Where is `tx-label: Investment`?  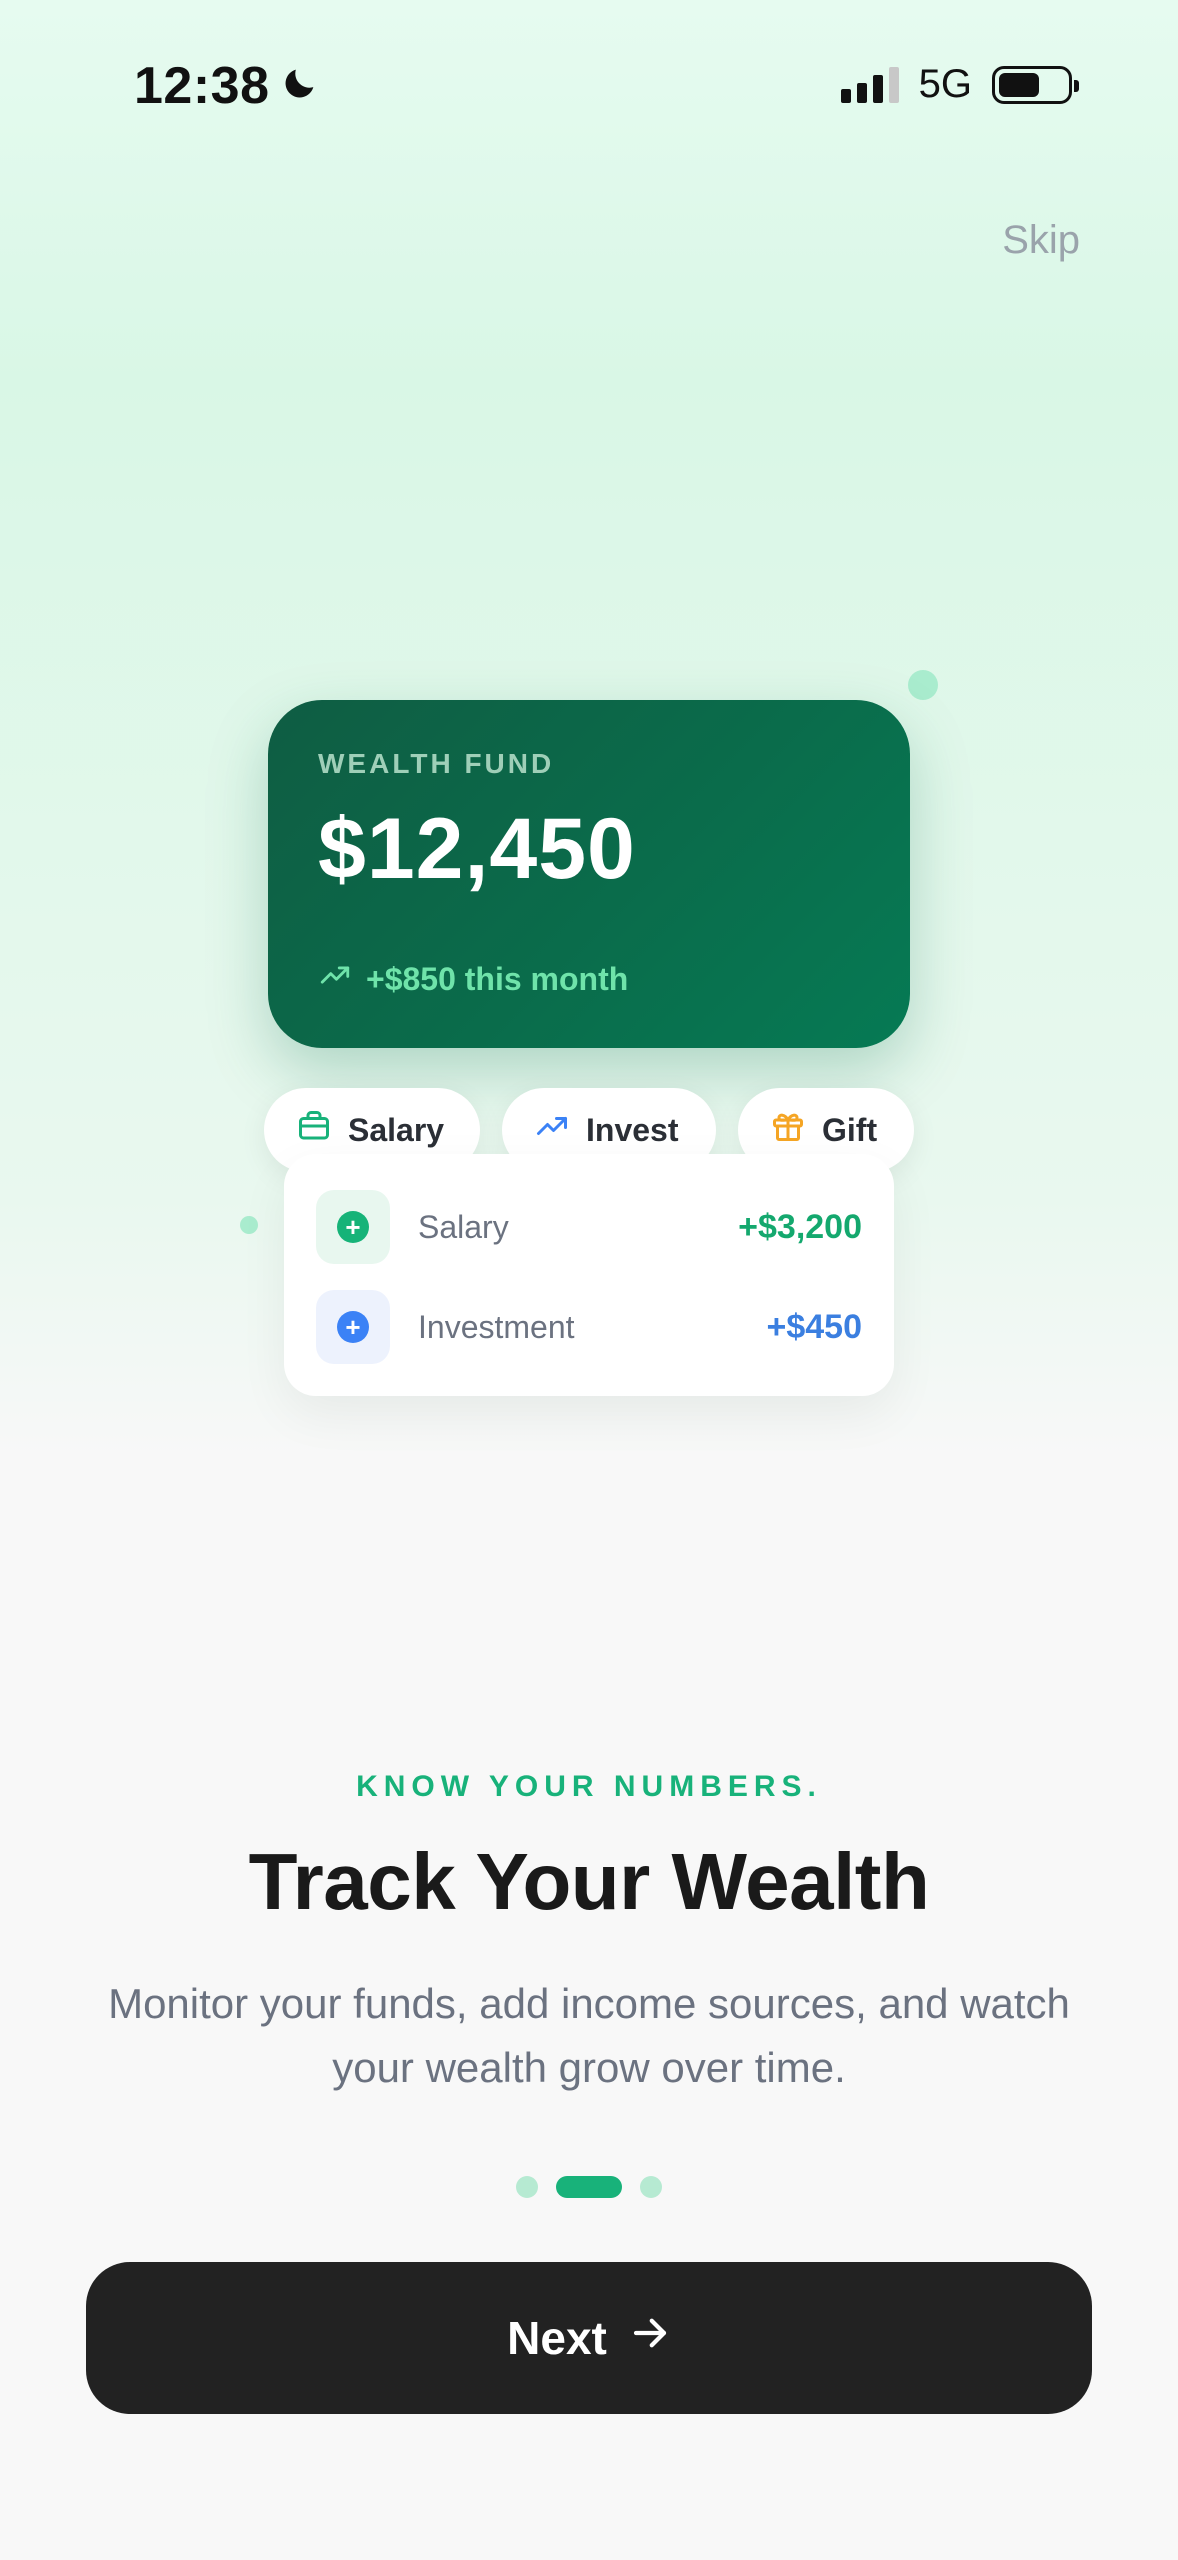
tx-label: Investment is located at coordinates (496, 1326).